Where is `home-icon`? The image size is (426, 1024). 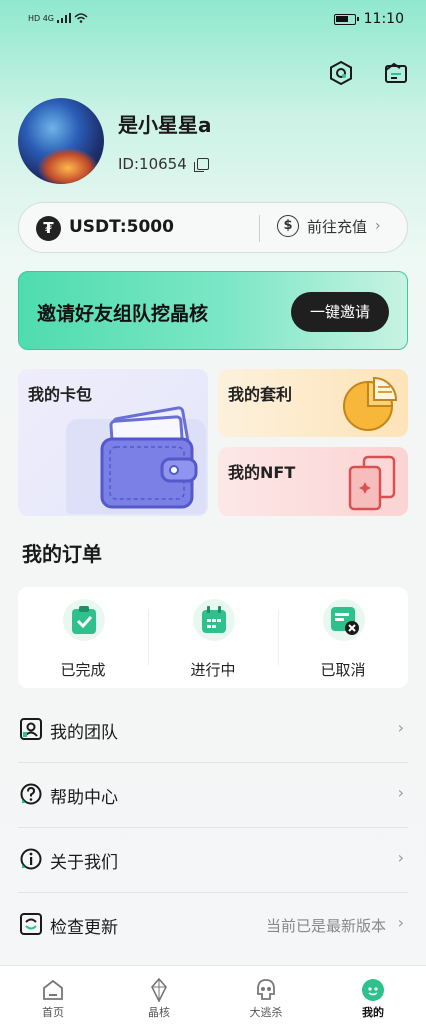 home-icon is located at coordinates (53, 989).